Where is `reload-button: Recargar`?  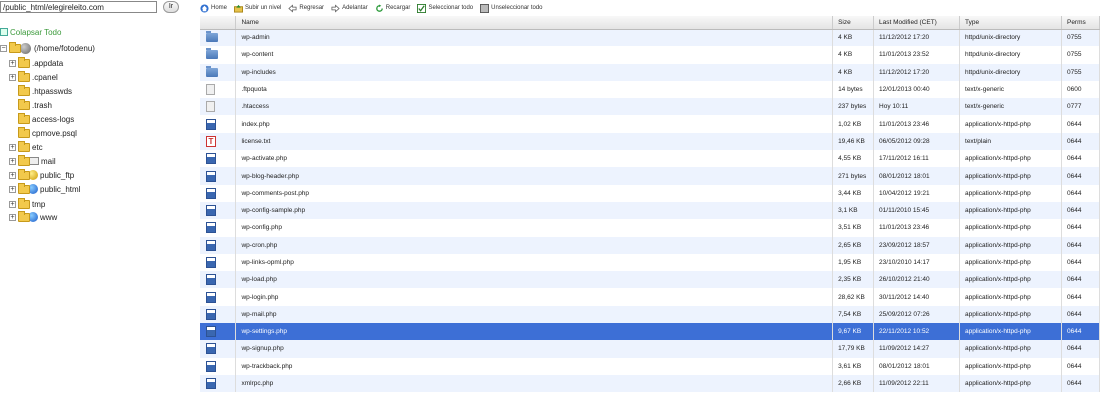 reload-button: Recargar is located at coordinates (392, 8).